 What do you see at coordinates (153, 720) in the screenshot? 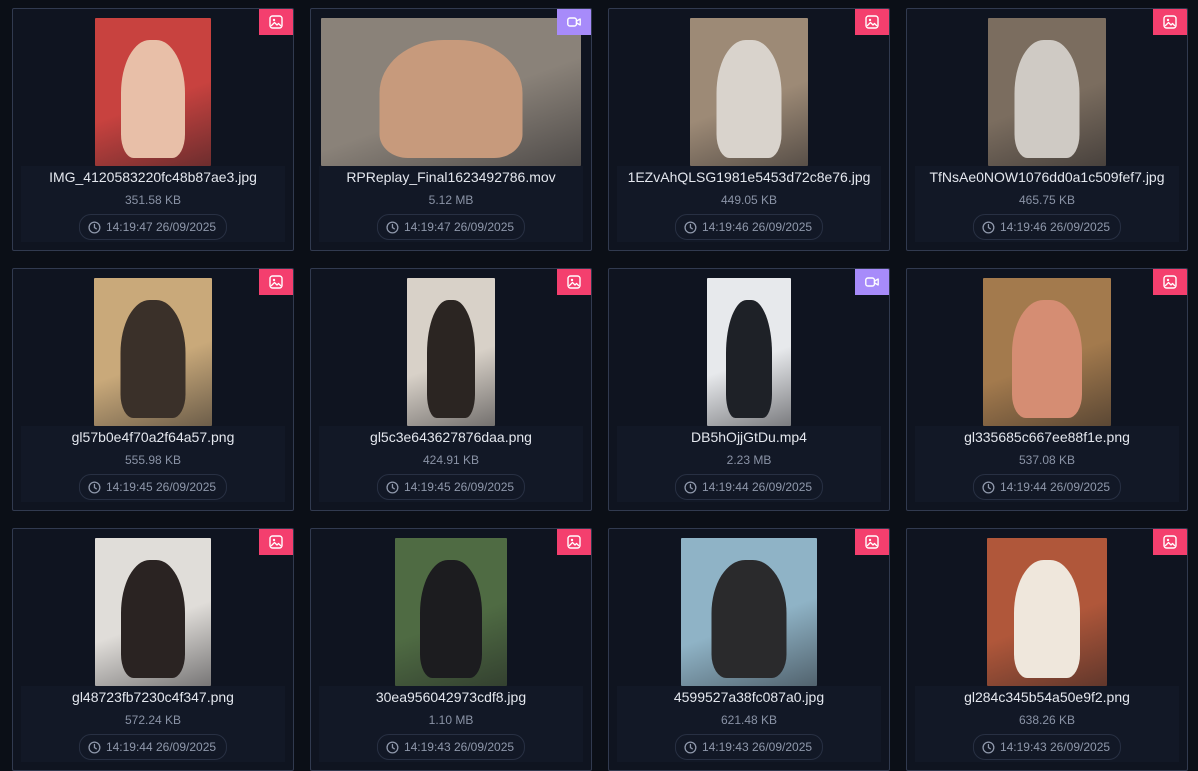
I see `file-size: 572.24 KB` at bounding box center [153, 720].